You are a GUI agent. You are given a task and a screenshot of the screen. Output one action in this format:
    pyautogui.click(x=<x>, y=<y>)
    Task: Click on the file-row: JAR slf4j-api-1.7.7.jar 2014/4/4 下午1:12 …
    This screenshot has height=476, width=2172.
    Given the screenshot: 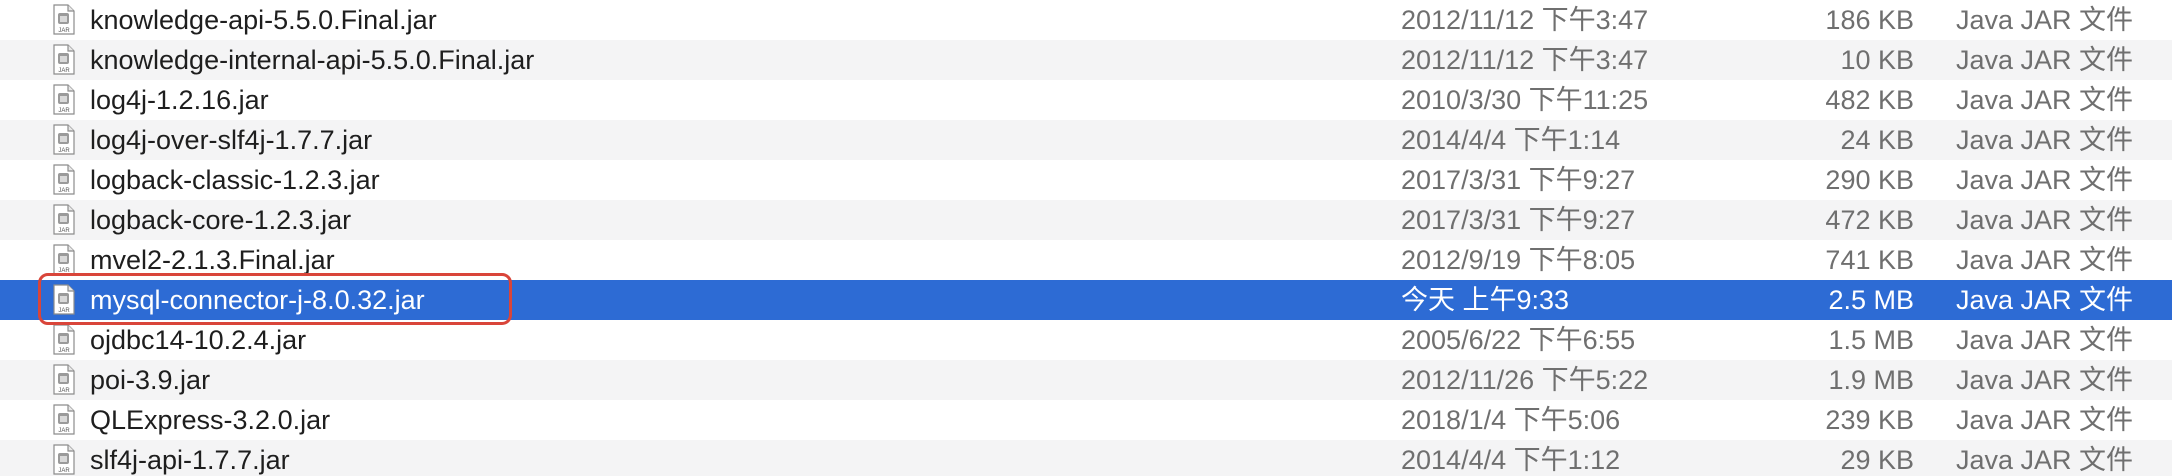 What is the action you would take?
    pyautogui.click(x=1086, y=458)
    